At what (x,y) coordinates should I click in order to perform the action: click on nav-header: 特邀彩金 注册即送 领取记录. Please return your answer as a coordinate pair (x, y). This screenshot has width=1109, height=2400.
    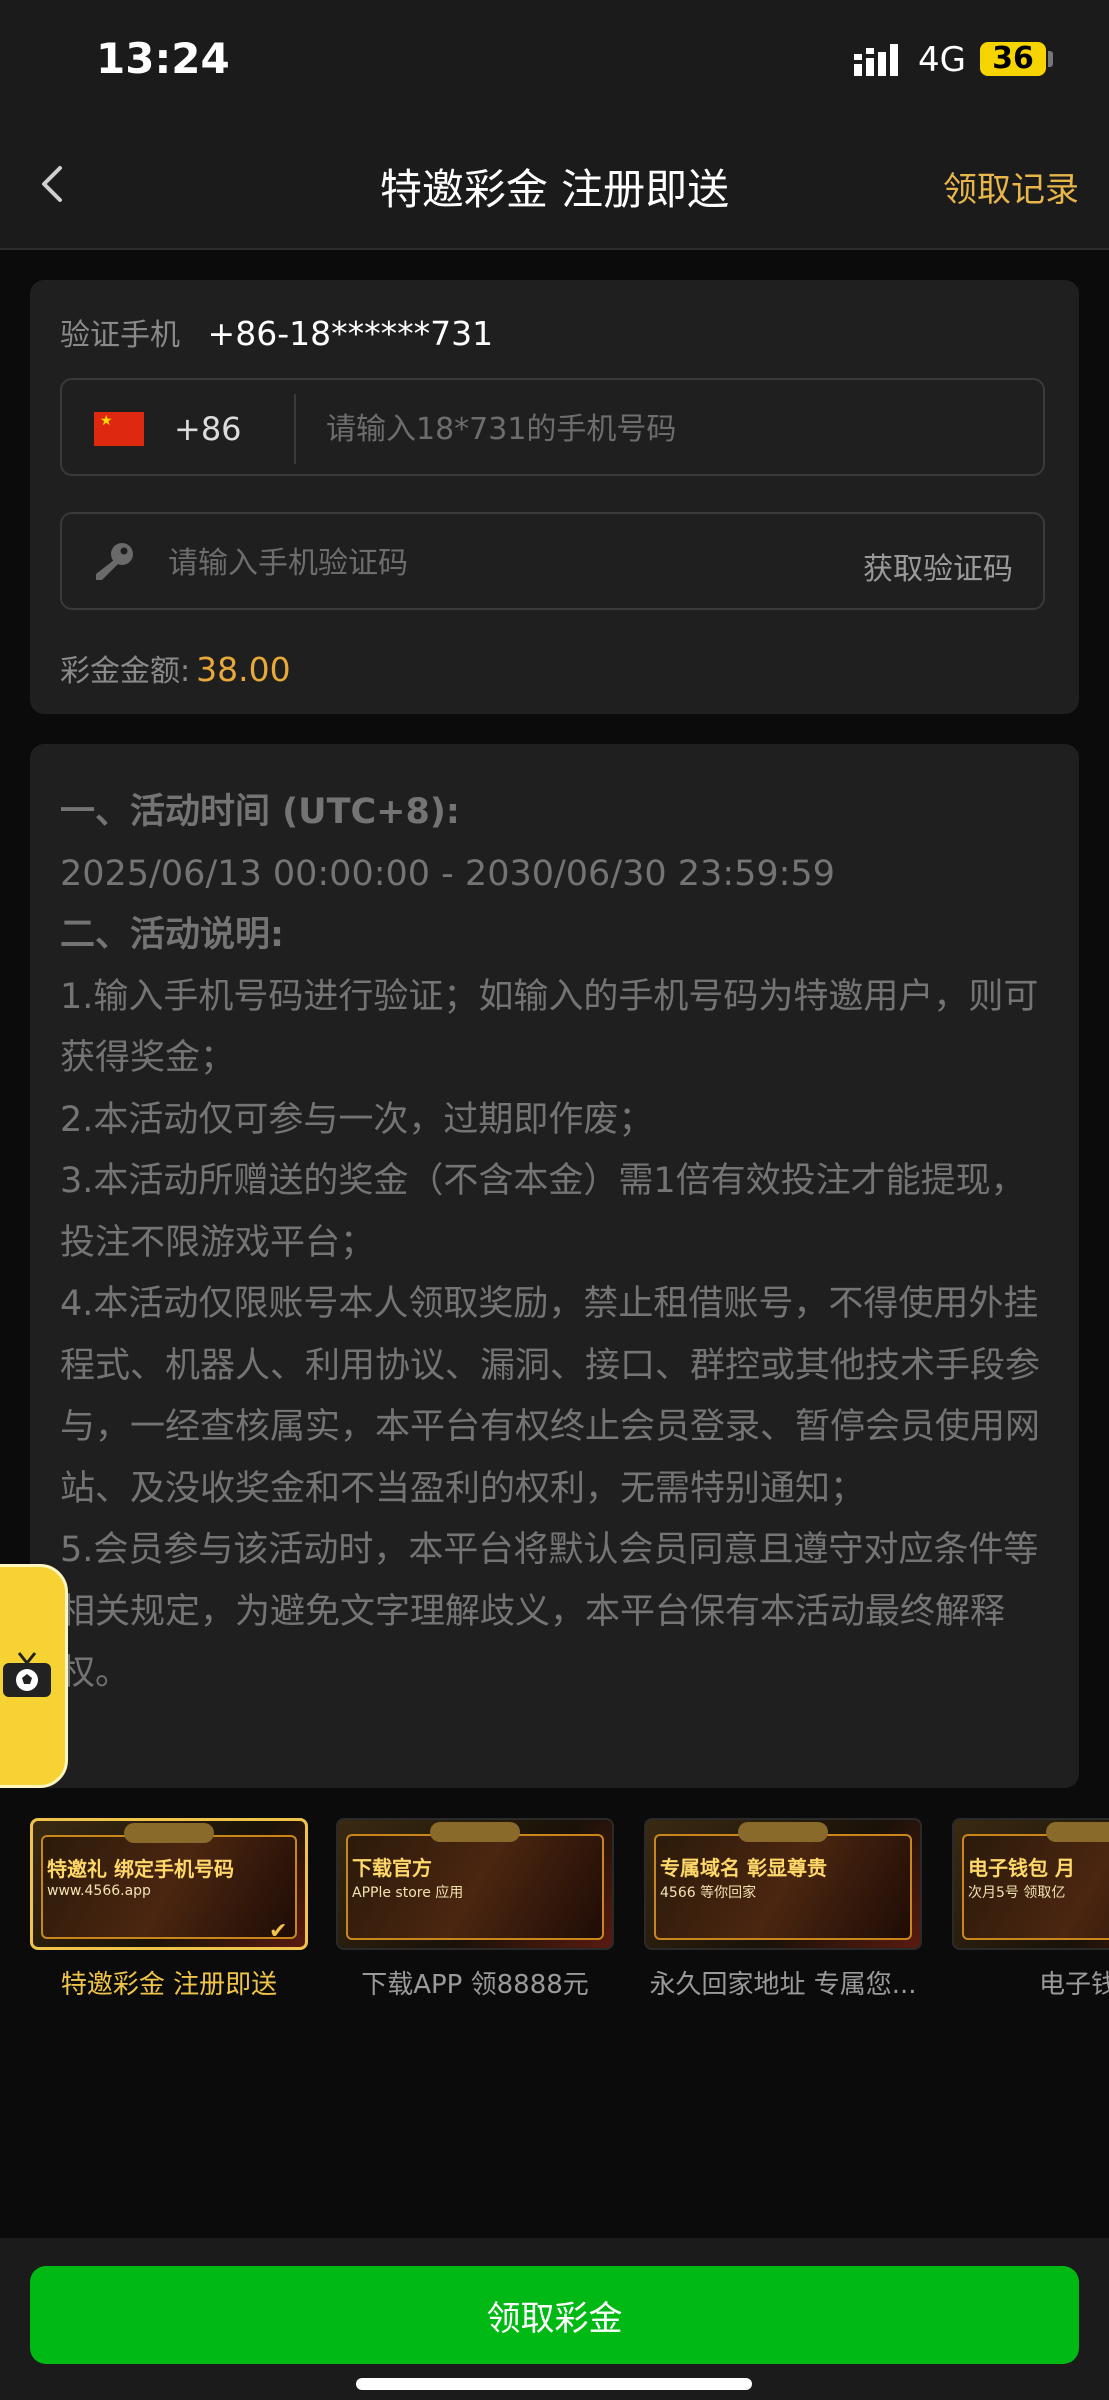
    Looking at the image, I should click on (554, 185).